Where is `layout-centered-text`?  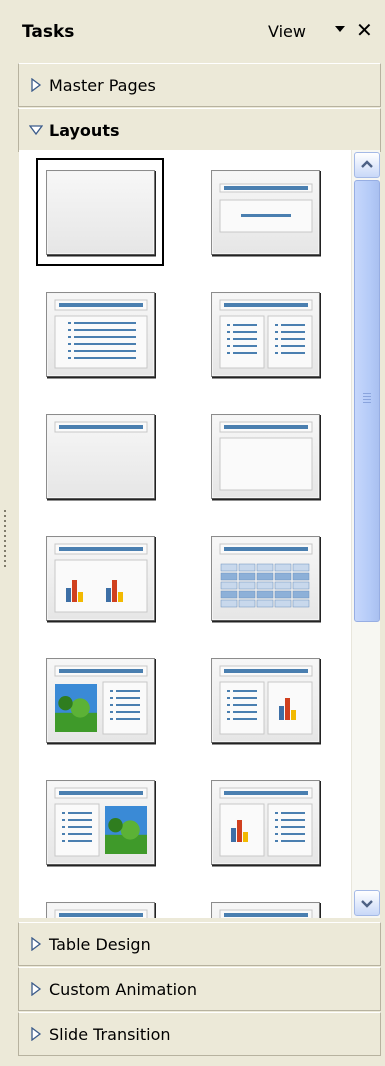
layout-centered-text is located at coordinates (266, 458).